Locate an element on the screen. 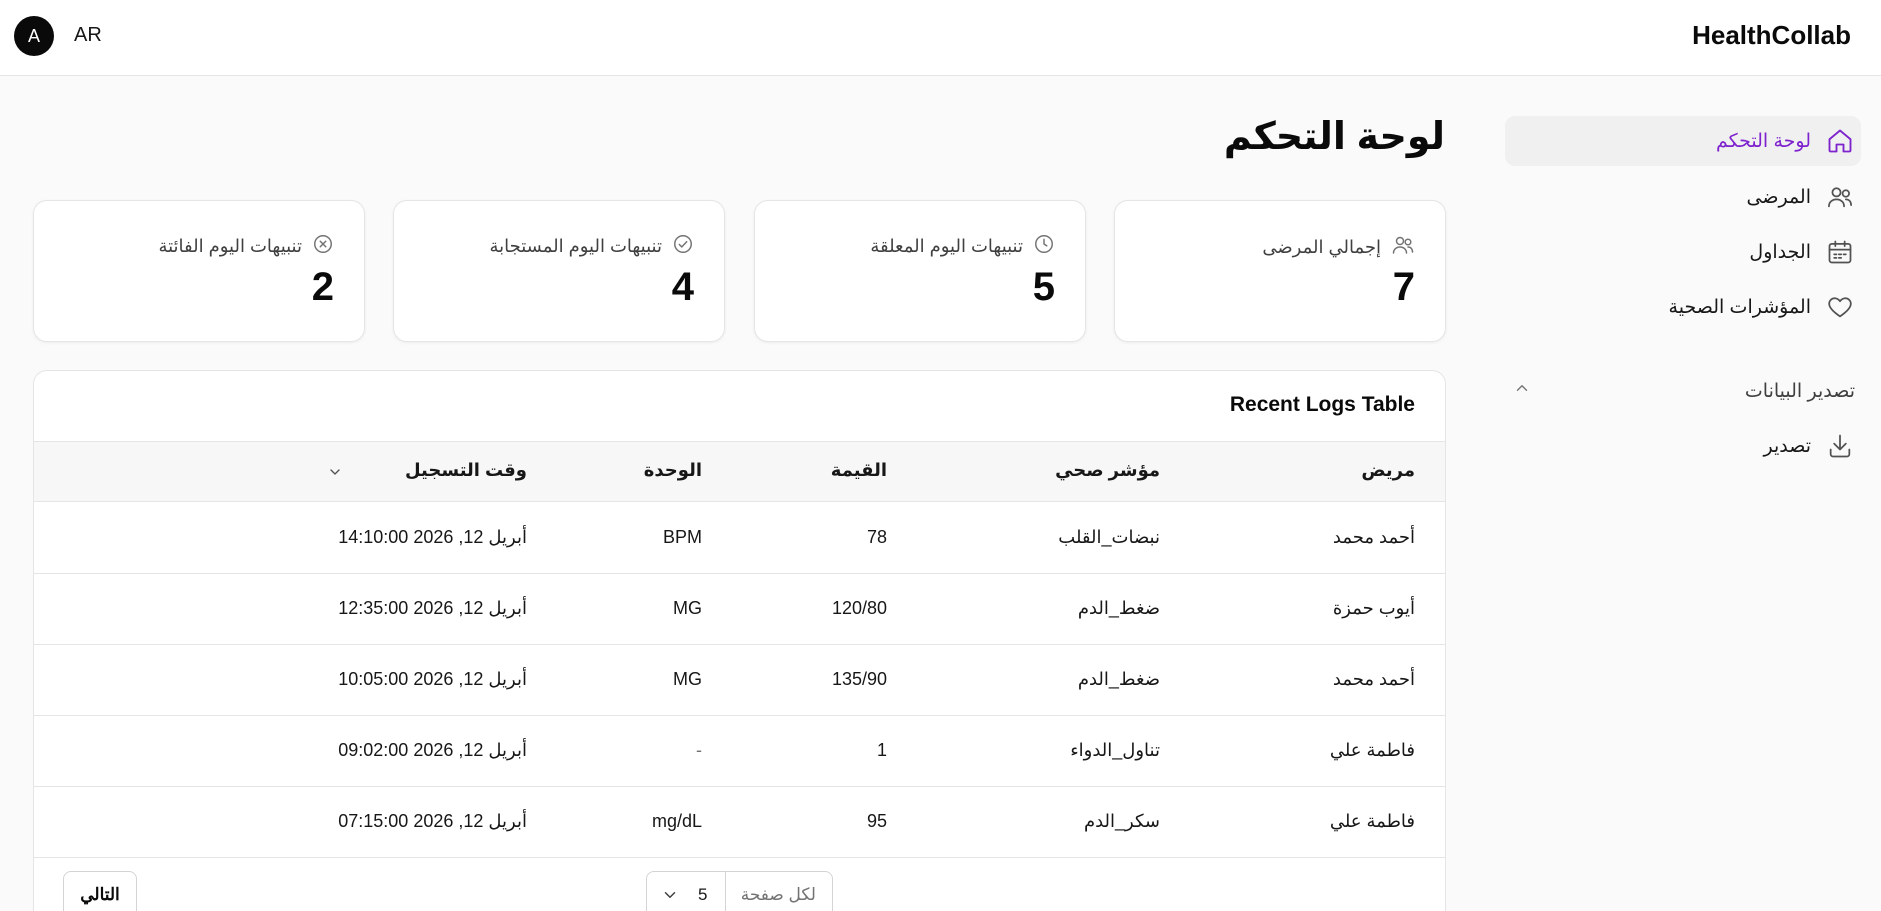  stat-card-pending-alerts: تنبيهات اليوم المعلقة 5 is located at coordinates (920, 271).